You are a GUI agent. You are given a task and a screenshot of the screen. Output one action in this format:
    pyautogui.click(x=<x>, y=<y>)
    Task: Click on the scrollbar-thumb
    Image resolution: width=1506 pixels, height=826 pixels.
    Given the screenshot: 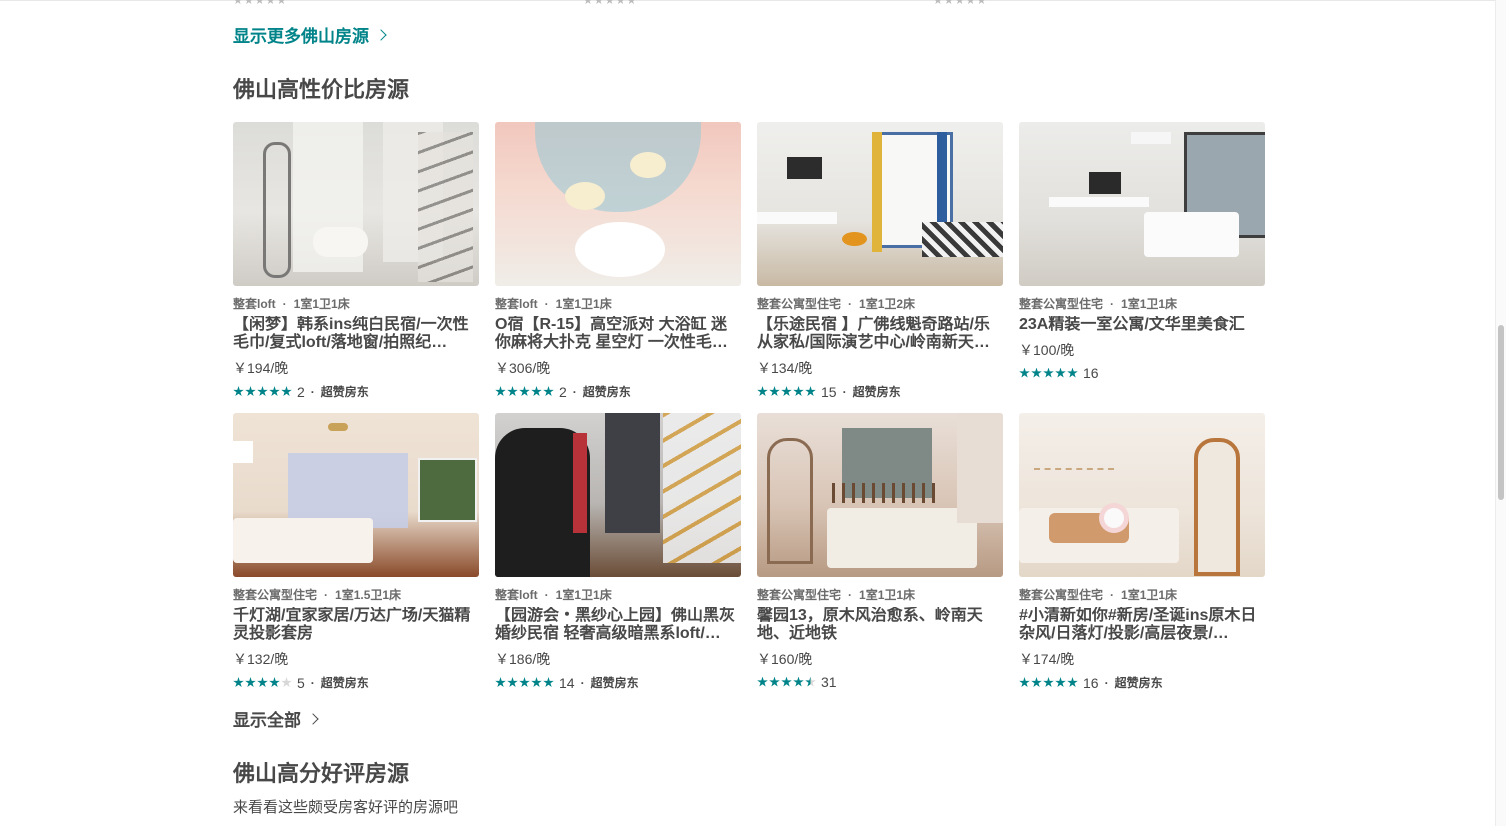 What is the action you would take?
    pyautogui.click(x=1501, y=412)
    